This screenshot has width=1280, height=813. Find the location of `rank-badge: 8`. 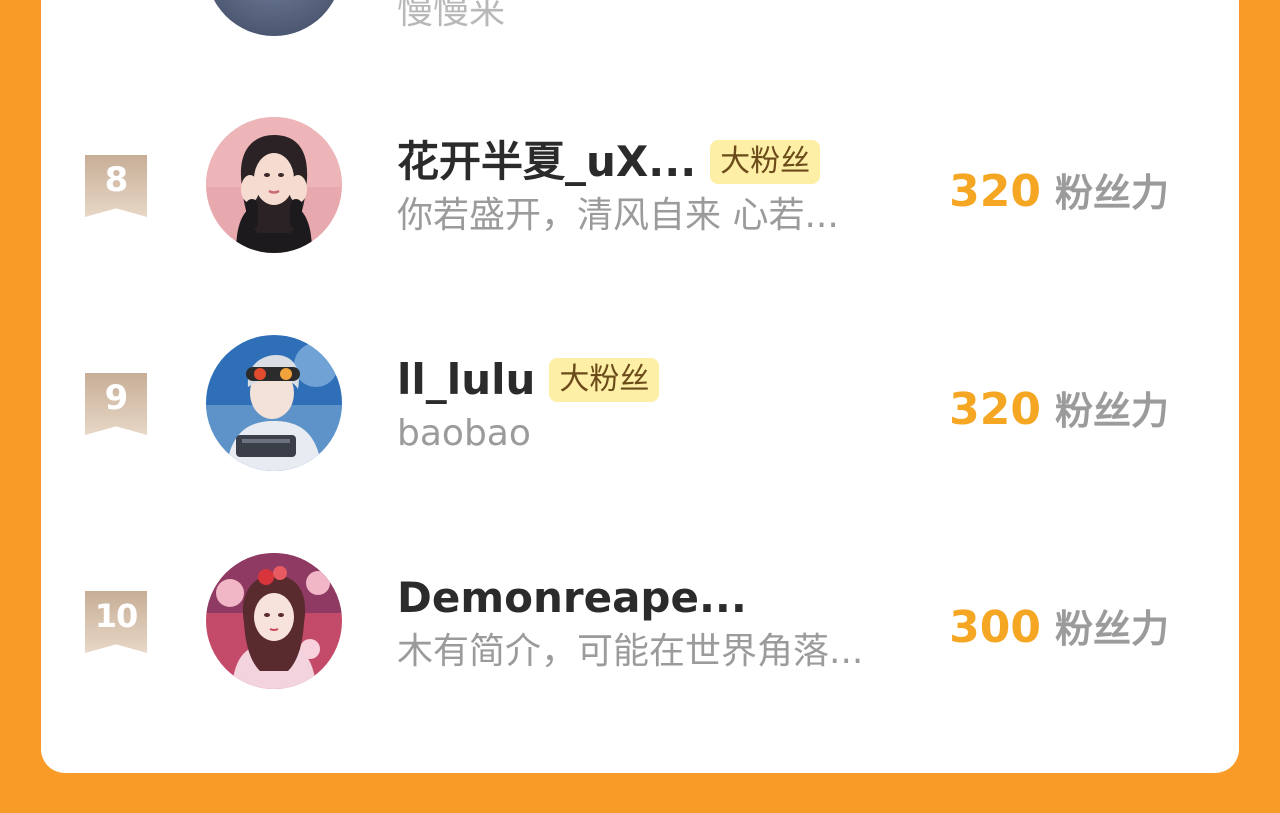

rank-badge: 8 is located at coordinates (116, 186).